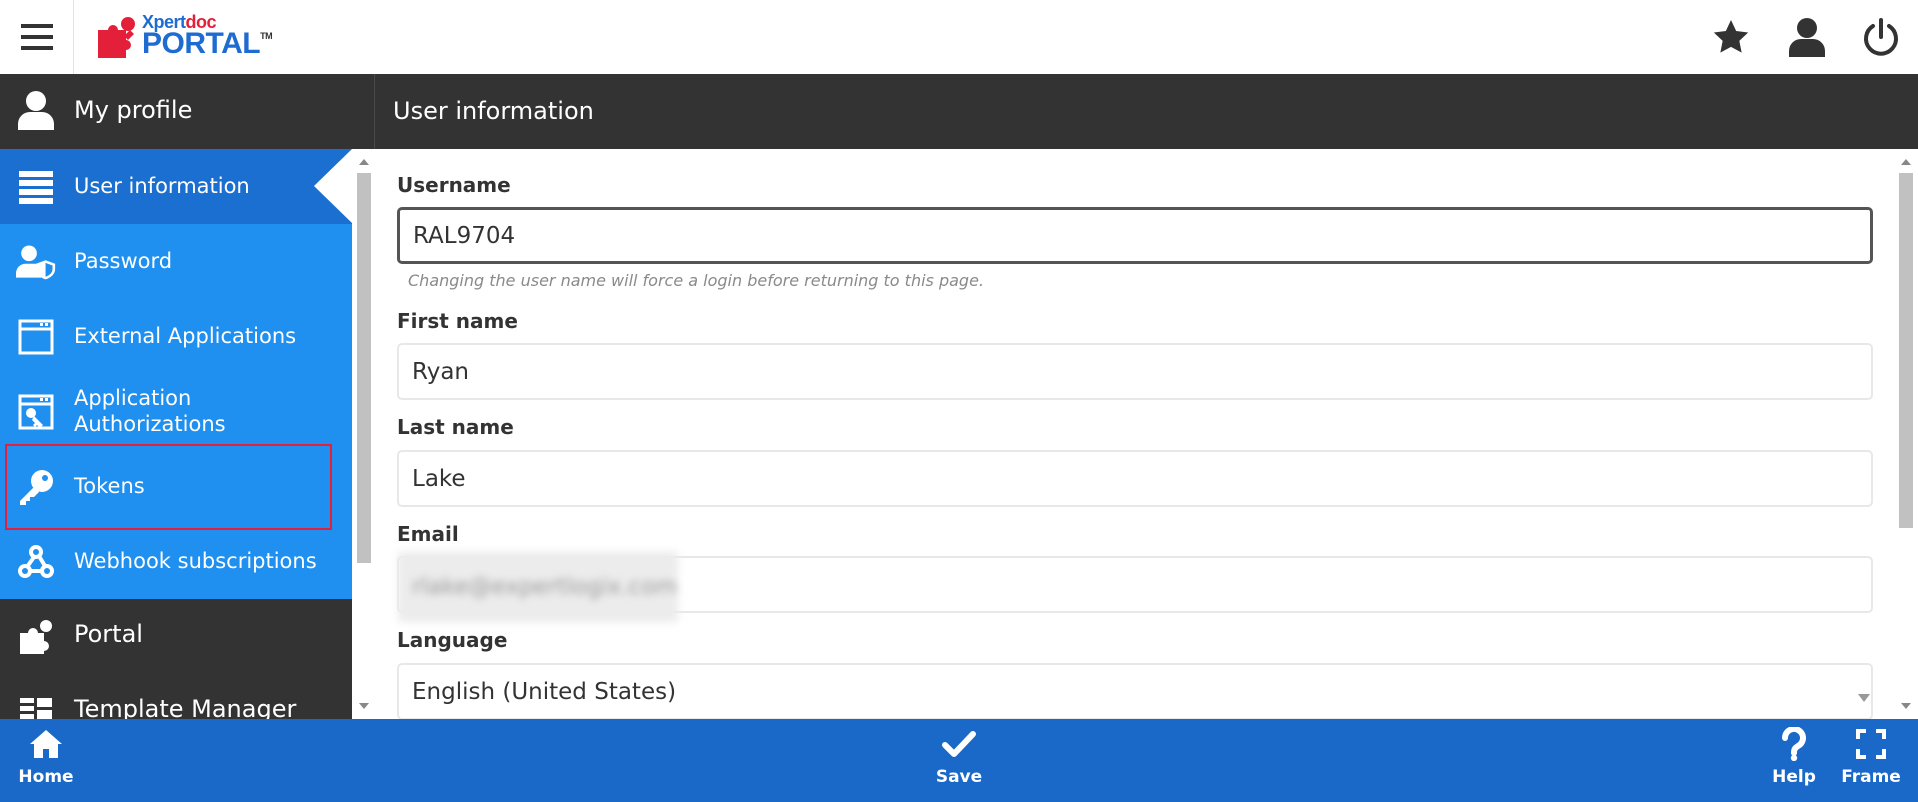 Image resolution: width=1918 pixels, height=802 pixels. Describe the element at coordinates (1871, 777) in the screenshot. I see `frame-label: Frame` at that location.